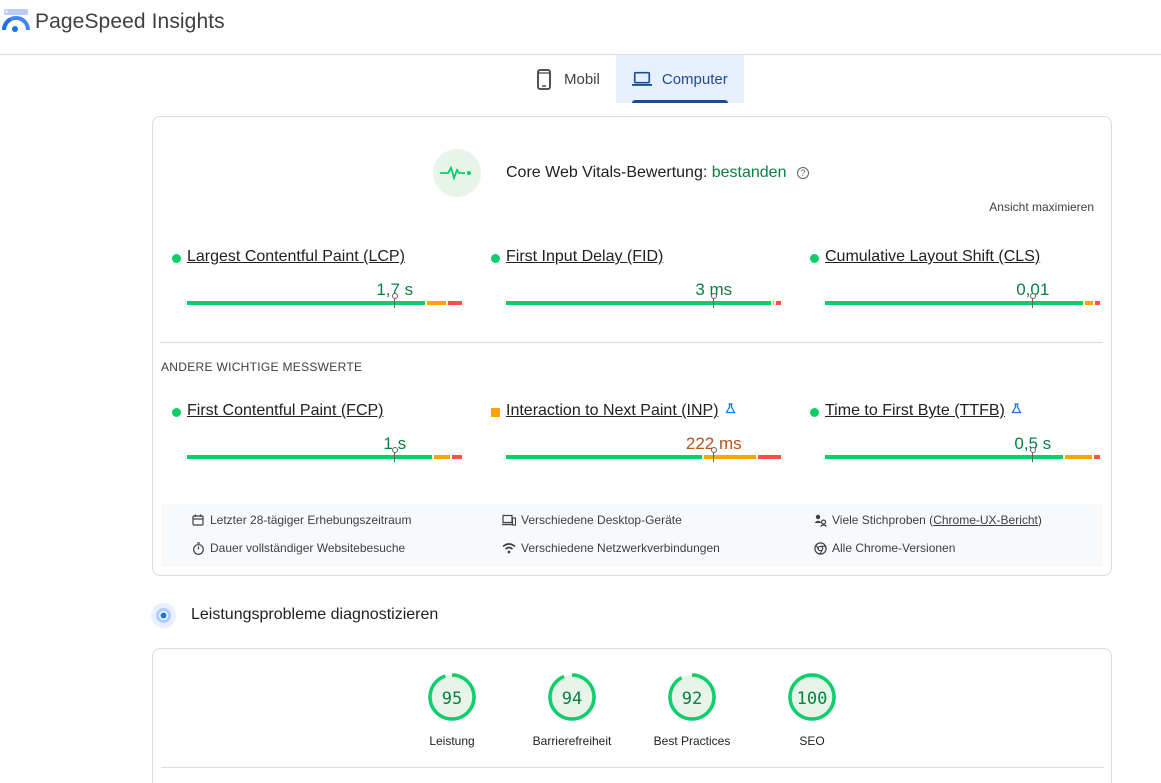 The height and width of the screenshot is (783, 1161). I want to click on app-header: PageSpeed Insights, so click(580, 27).